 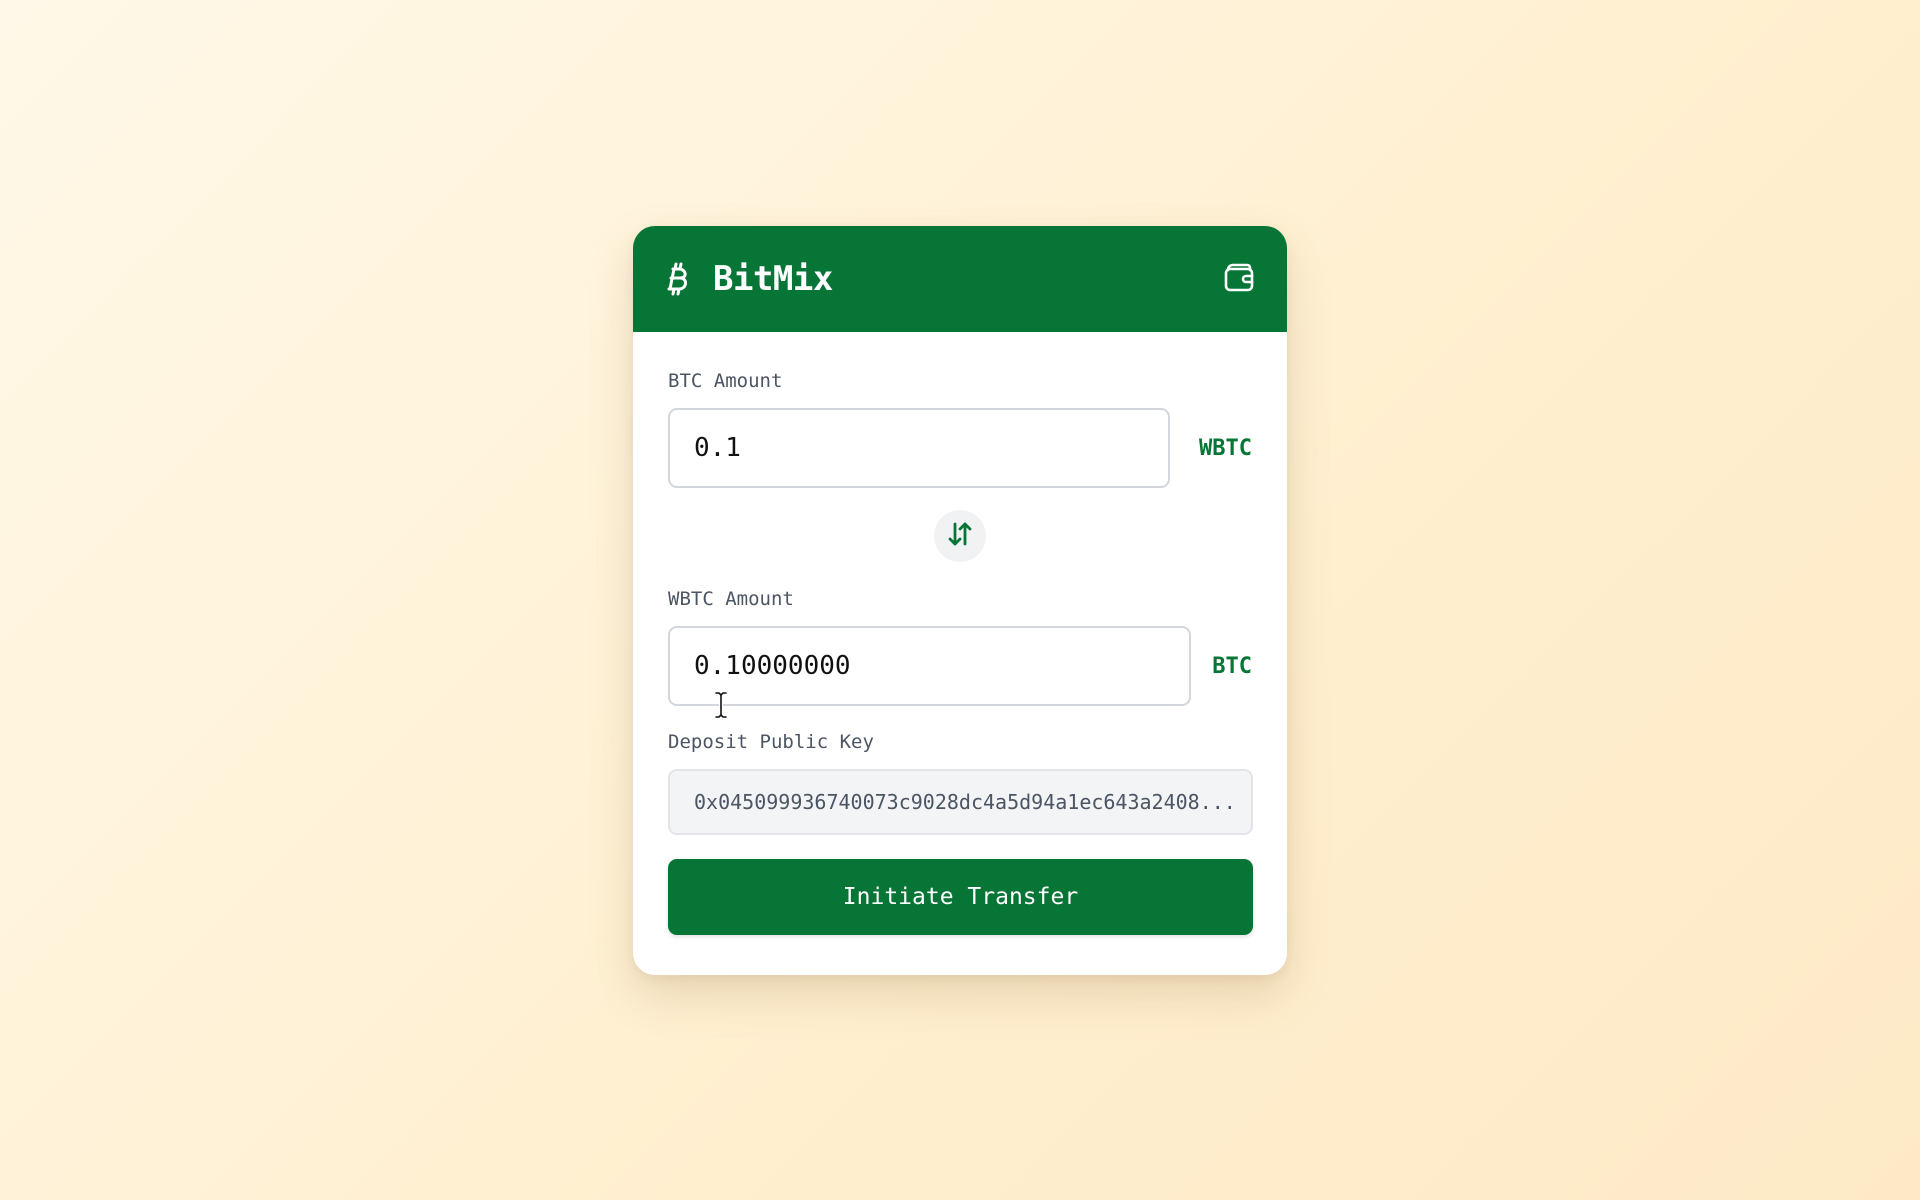 I want to click on btc-amount-label: BTC Amount, so click(x=725, y=381).